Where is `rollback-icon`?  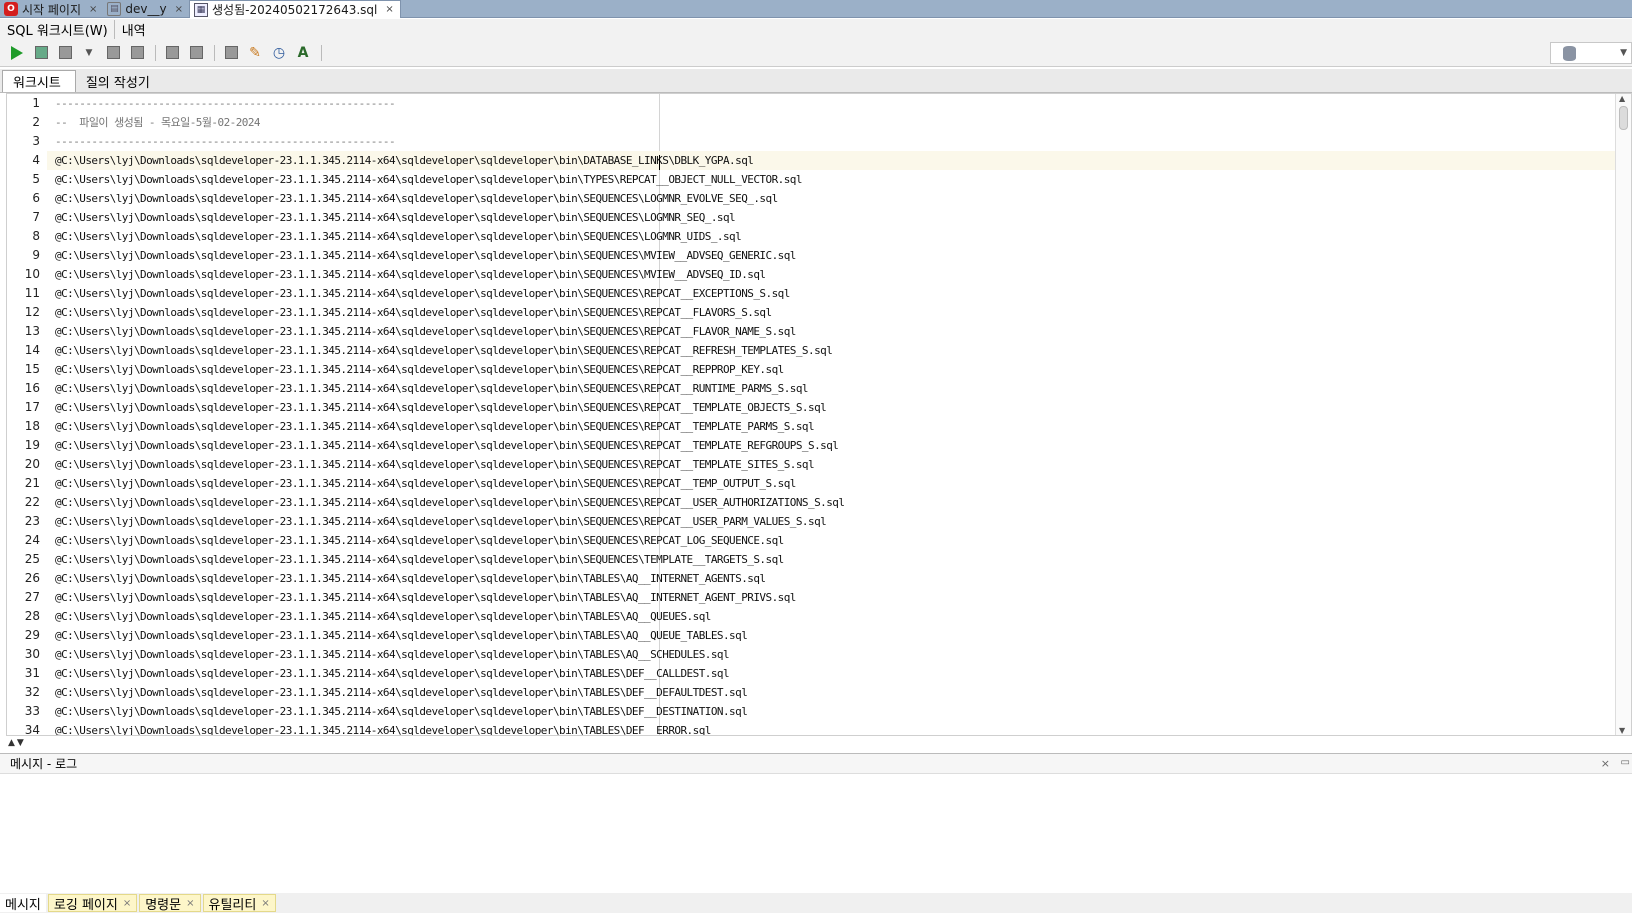 rollback-icon is located at coordinates (137, 53).